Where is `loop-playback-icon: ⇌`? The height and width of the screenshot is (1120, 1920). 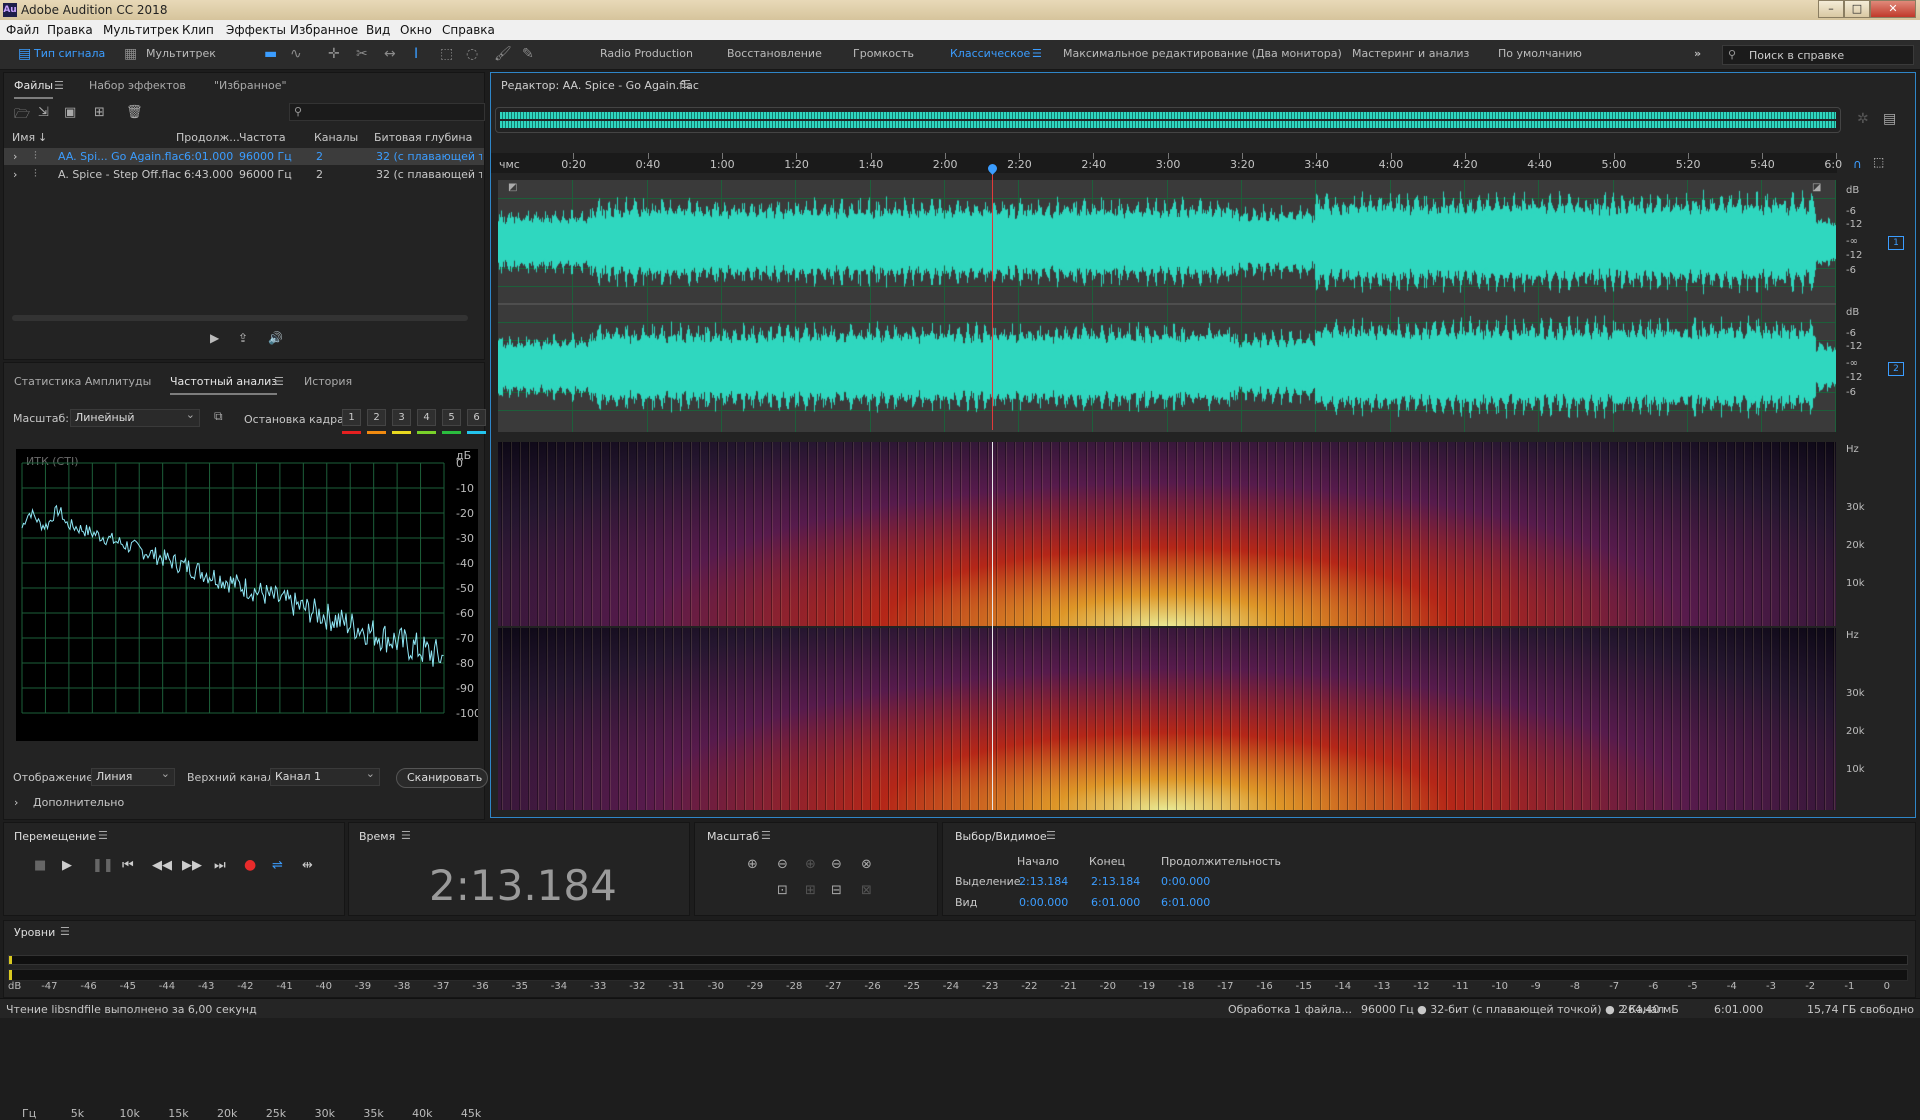 loop-playback-icon: ⇌ is located at coordinates (277, 865).